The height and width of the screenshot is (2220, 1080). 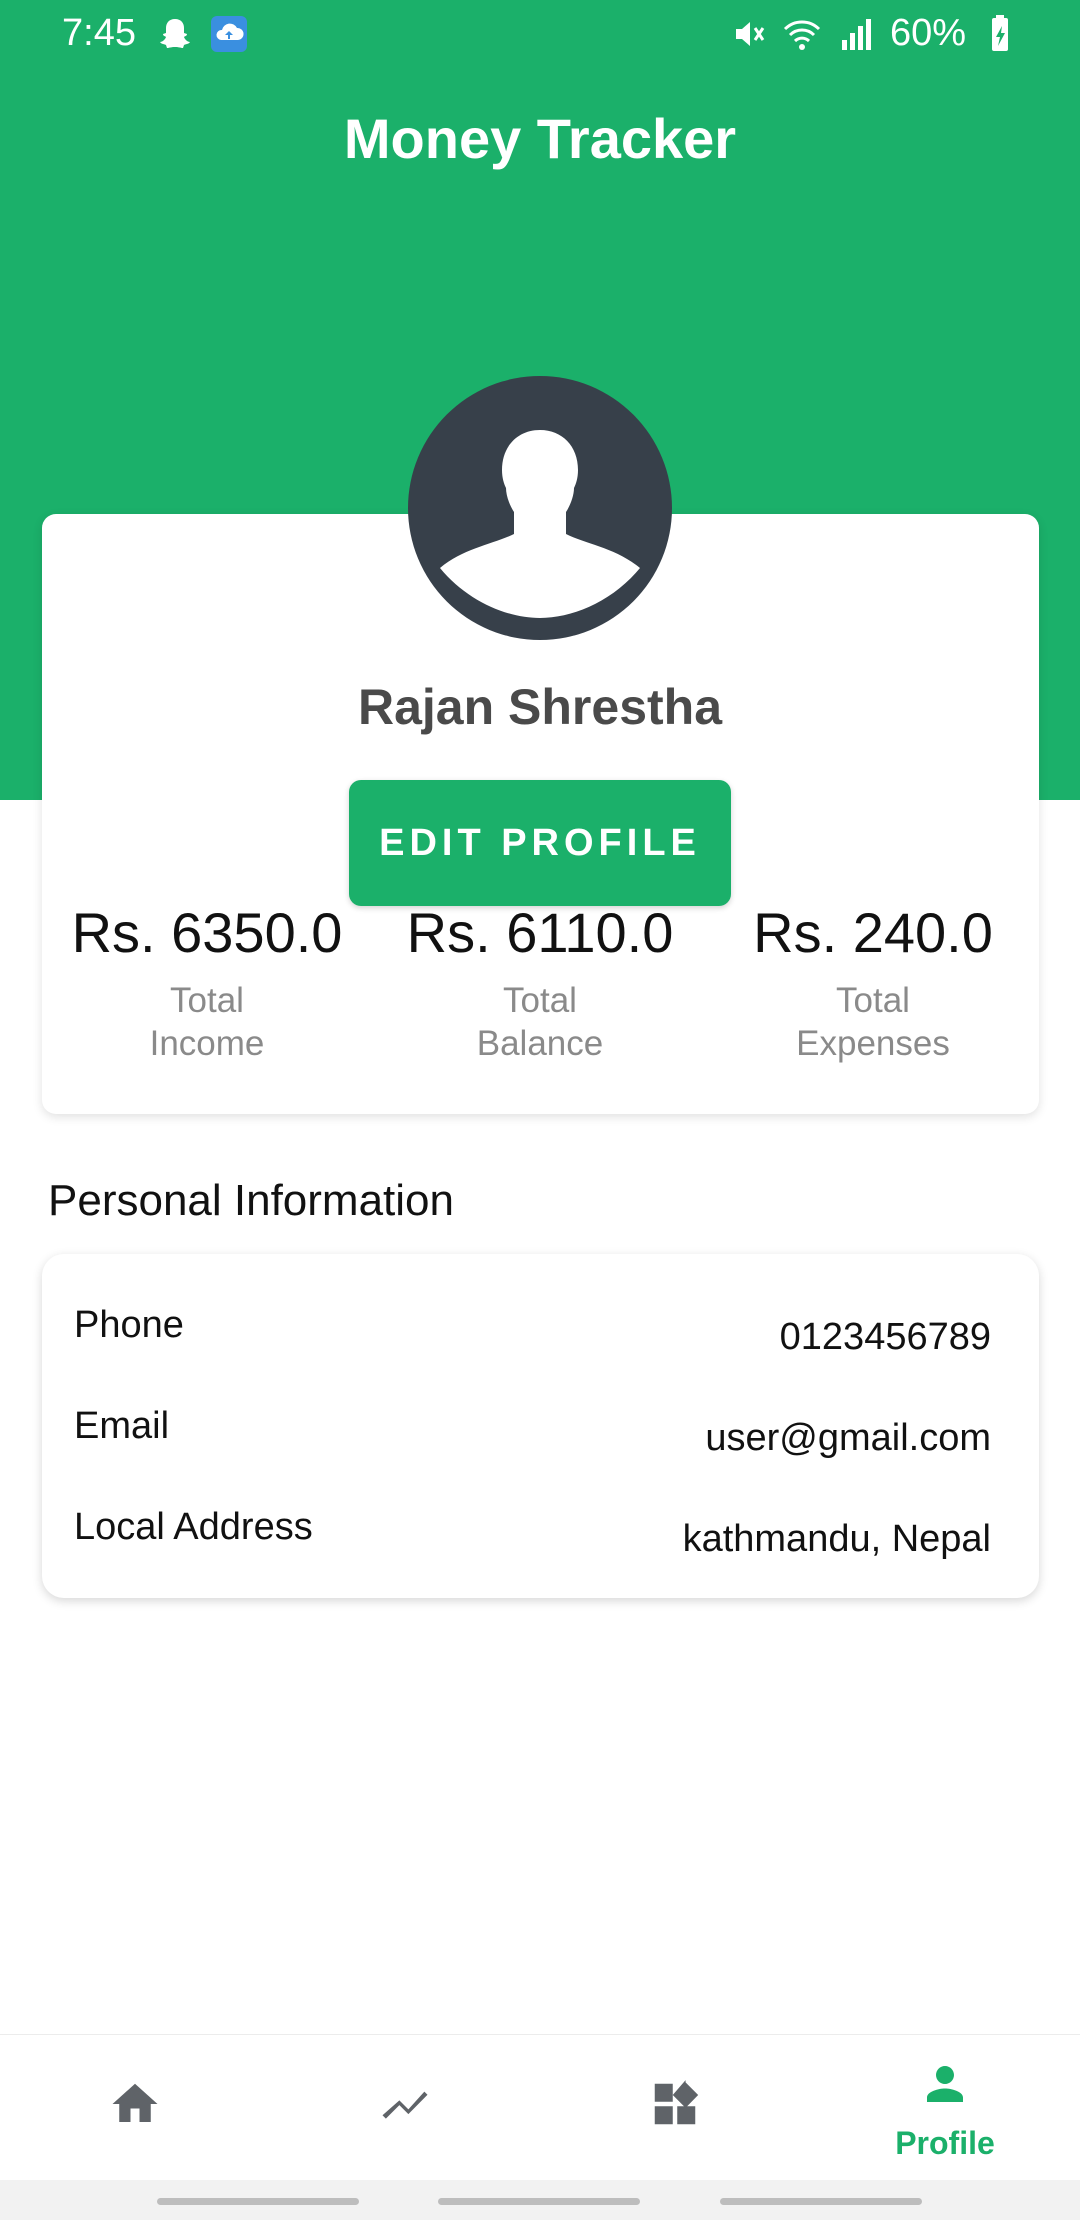 I want to click on info-label: Email, so click(x=122, y=1426).